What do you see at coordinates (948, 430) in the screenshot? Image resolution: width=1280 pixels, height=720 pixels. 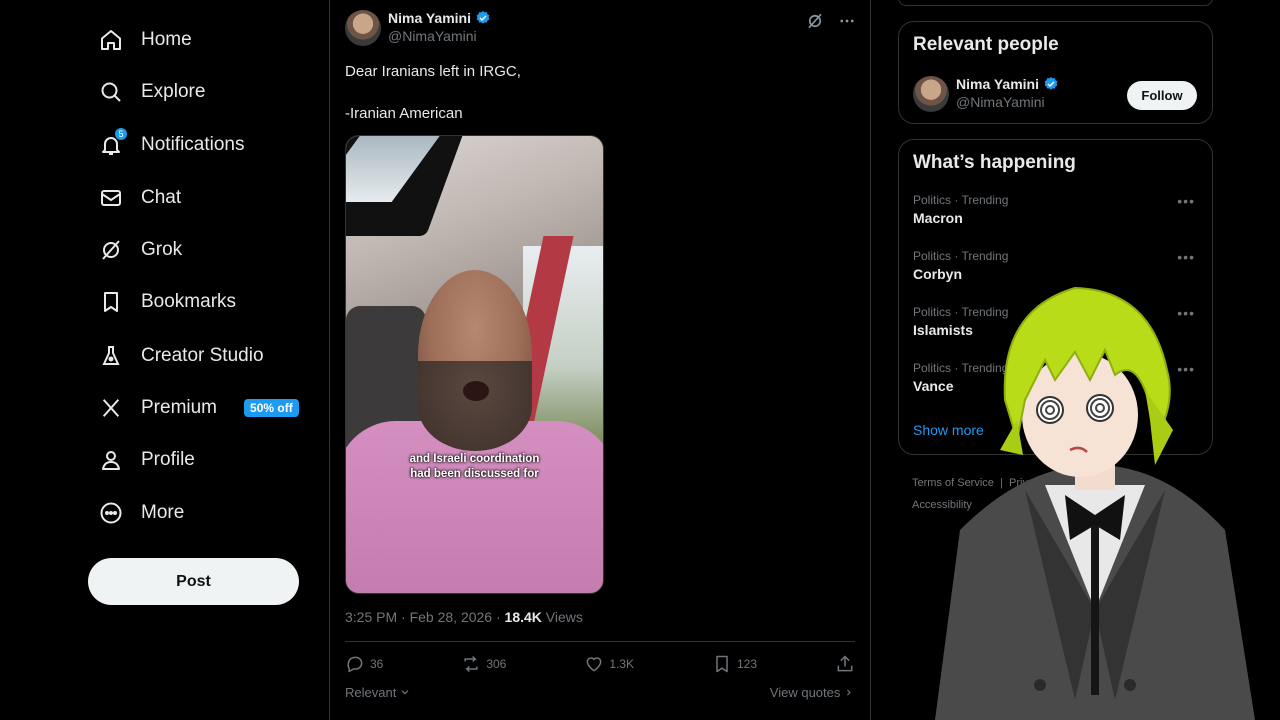 I see `show-more-link: Show more` at bounding box center [948, 430].